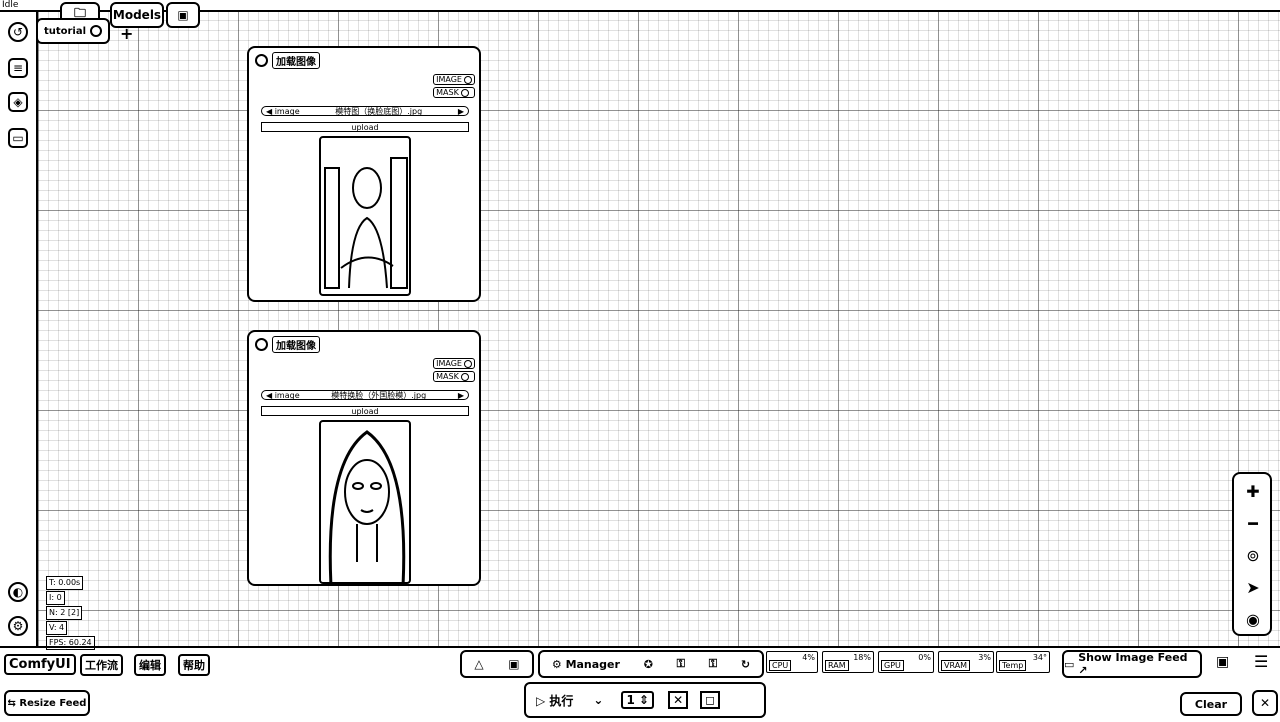 This screenshot has height=722, width=1280. I want to click on status-text: Idle, so click(10, 5).